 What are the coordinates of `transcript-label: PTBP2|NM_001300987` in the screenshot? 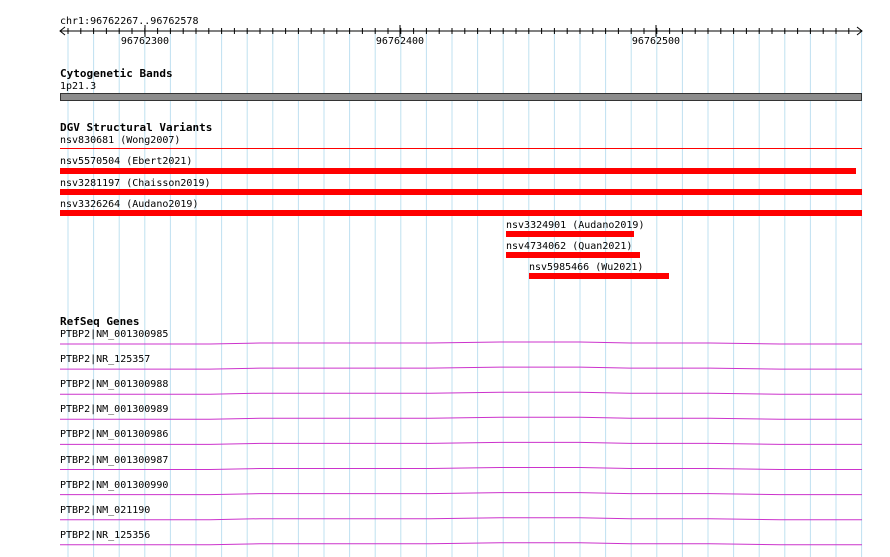 It's located at (114, 460).